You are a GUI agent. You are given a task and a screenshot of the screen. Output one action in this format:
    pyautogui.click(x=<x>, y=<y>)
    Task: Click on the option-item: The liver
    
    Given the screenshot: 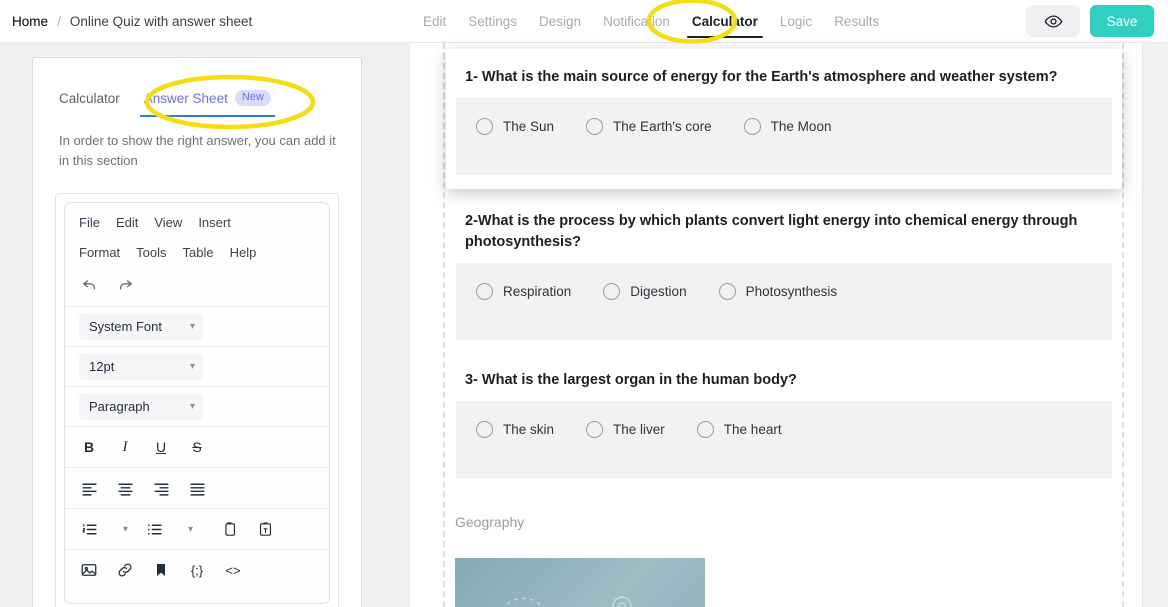 What is the action you would take?
    pyautogui.click(x=625, y=430)
    